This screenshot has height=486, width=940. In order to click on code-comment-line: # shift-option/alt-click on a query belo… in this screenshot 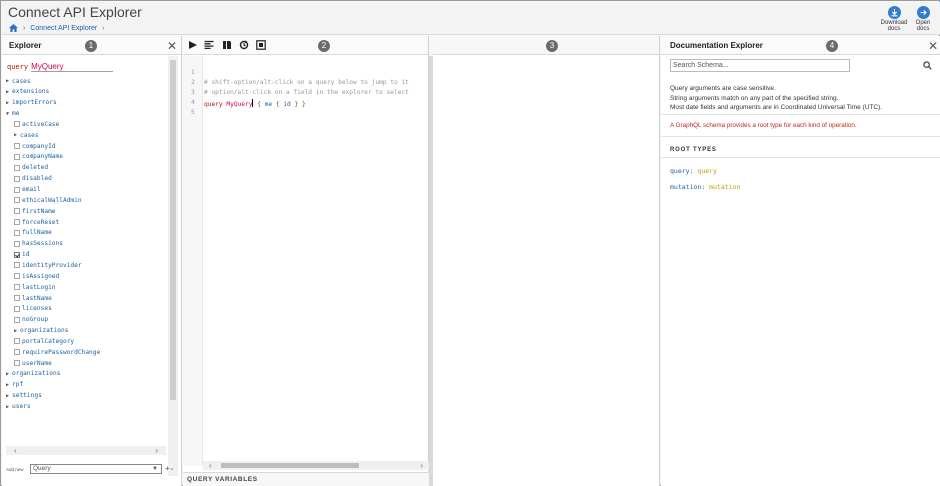, I will do `click(306, 82)`.